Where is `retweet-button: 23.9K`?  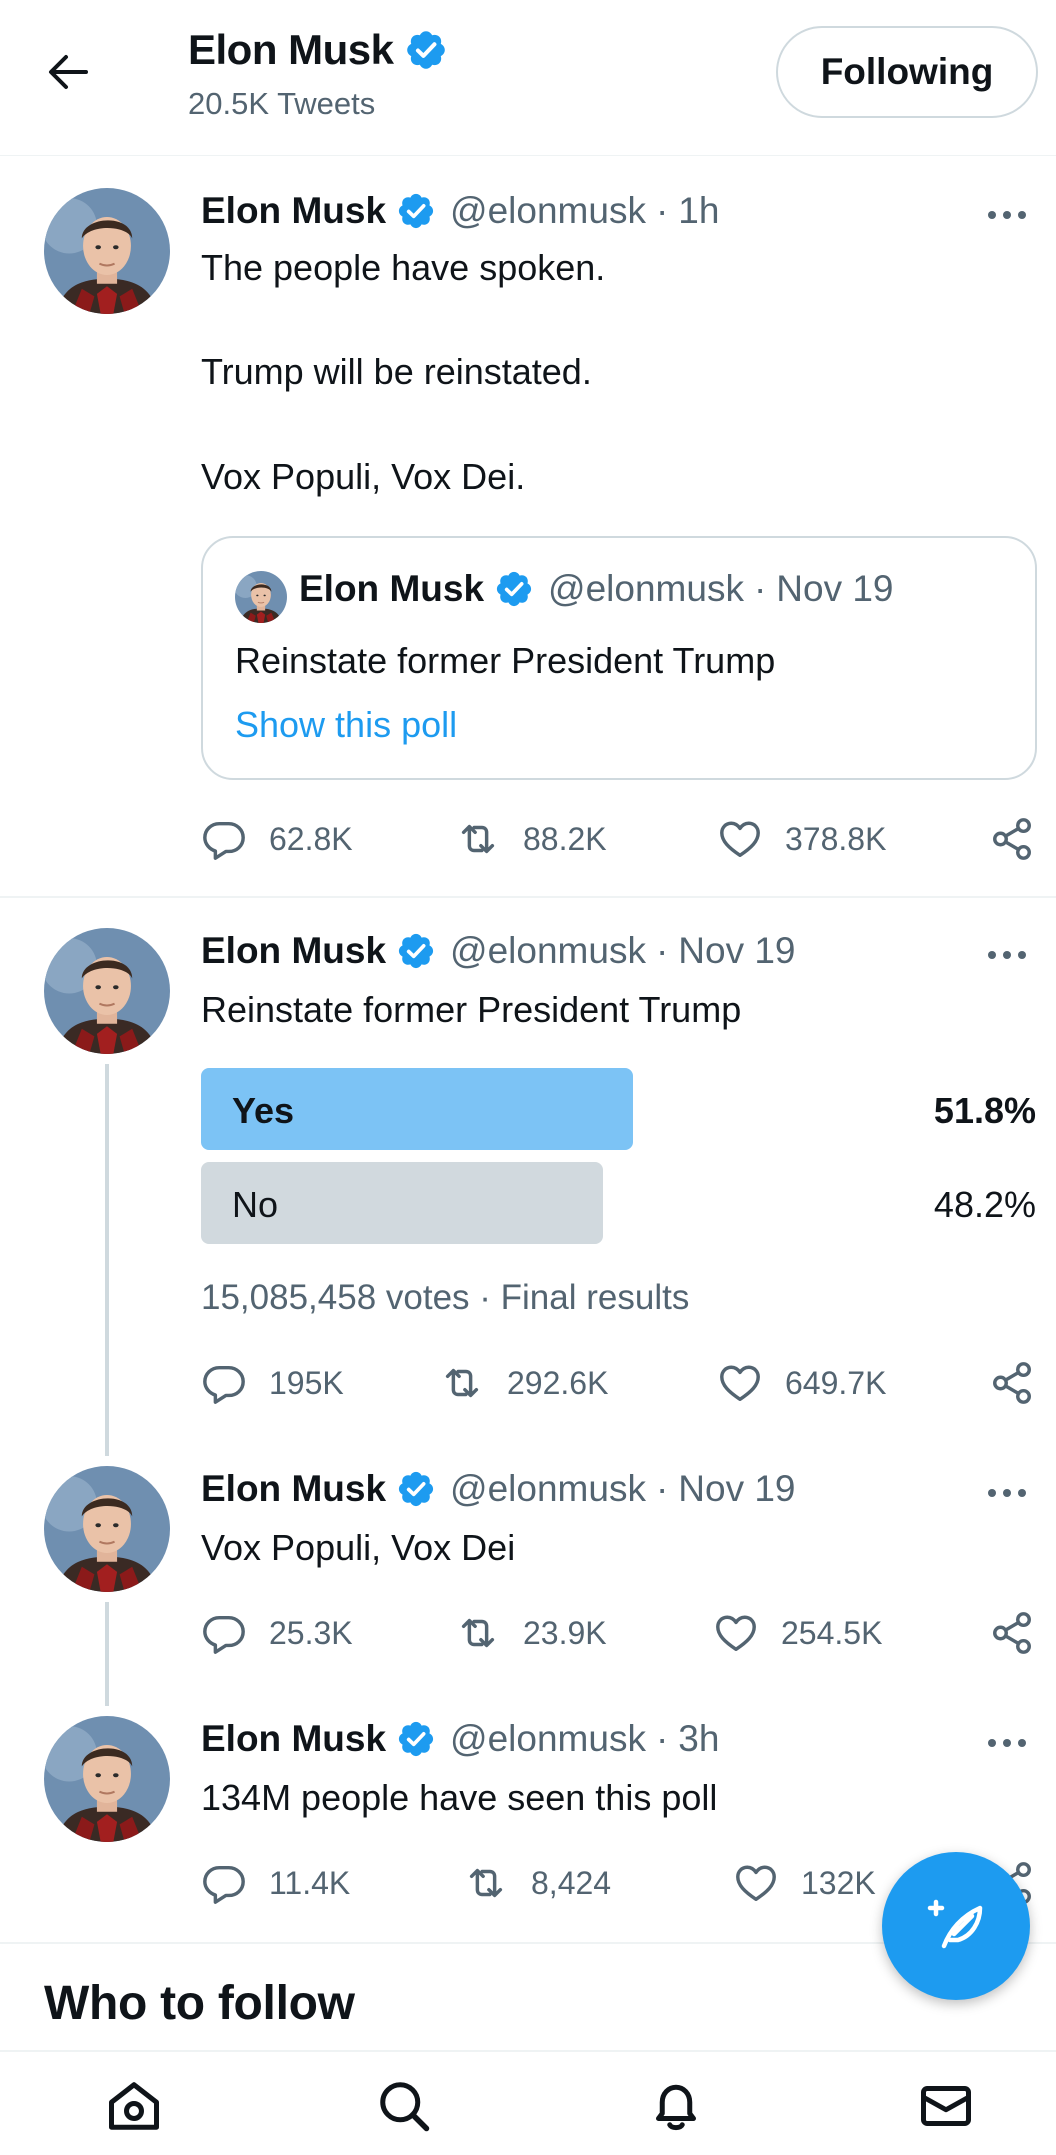 retweet-button: 23.9K is located at coordinates (531, 1633).